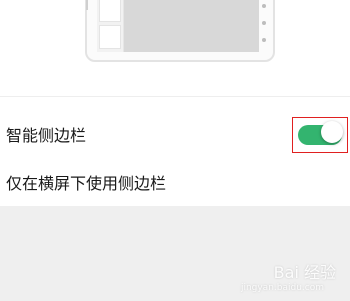 The width and height of the screenshot is (350, 301). I want to click on setting-label: 仅在横屏下使用侧边栏, so click(86, 183).